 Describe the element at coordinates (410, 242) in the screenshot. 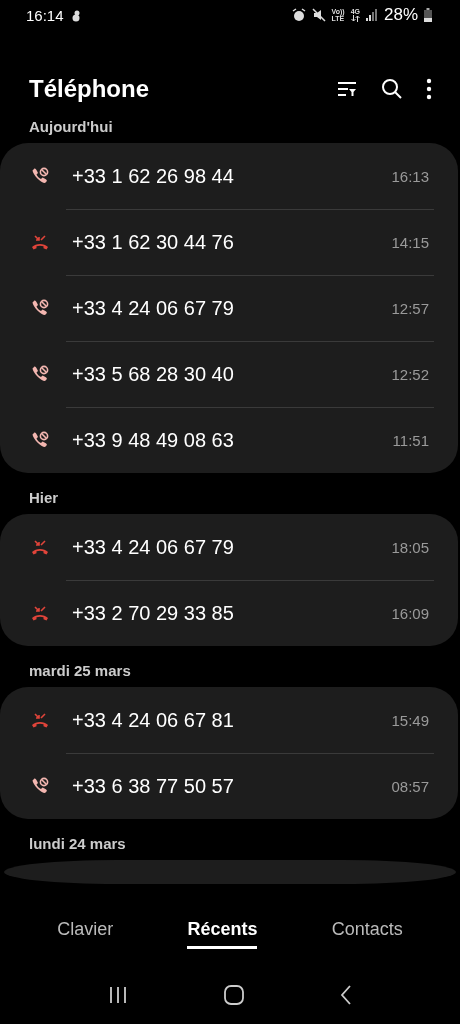

I see `call-time: 14:15` at that location.